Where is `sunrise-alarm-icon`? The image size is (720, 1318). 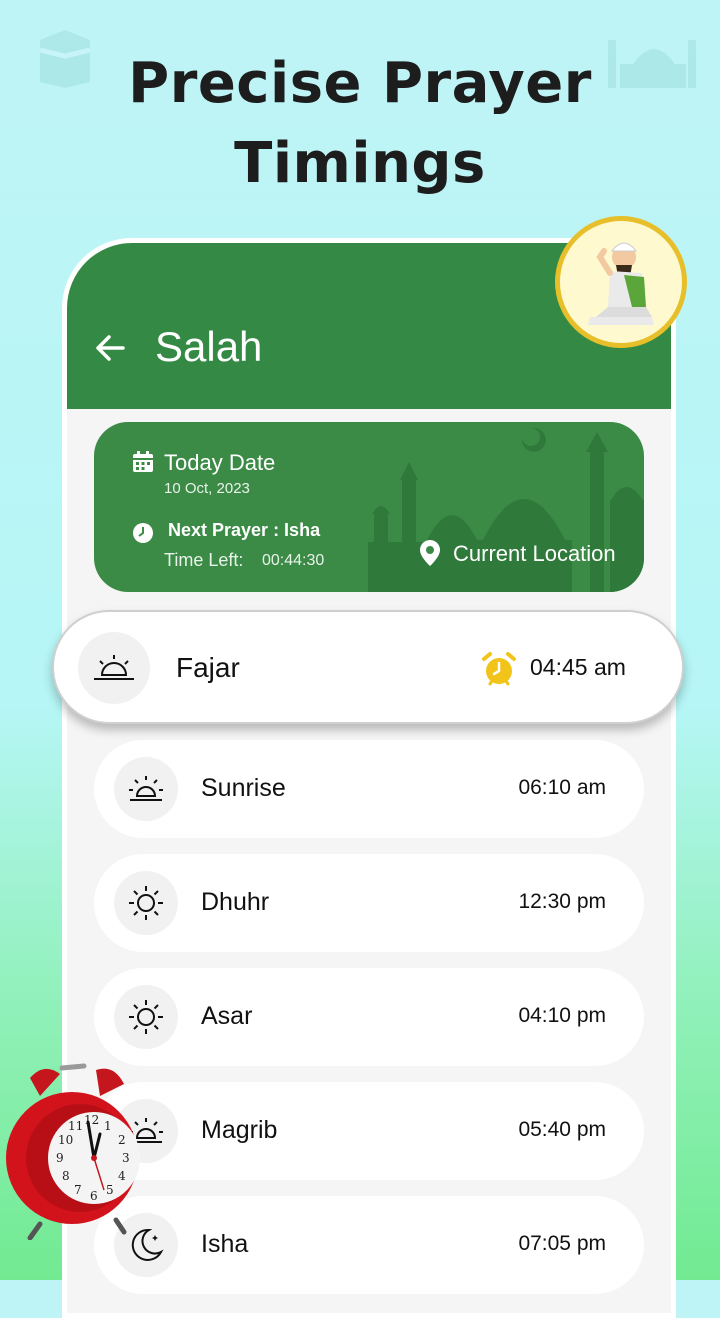 sunrise-alarm-icon is located at coordinates (146, 788).